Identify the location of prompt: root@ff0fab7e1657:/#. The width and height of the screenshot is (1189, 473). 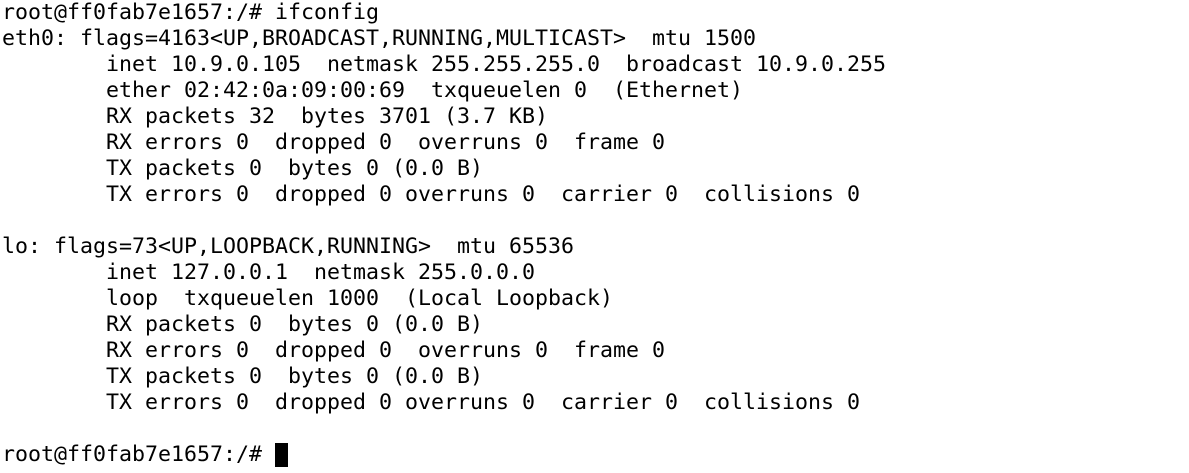
(139, 454).